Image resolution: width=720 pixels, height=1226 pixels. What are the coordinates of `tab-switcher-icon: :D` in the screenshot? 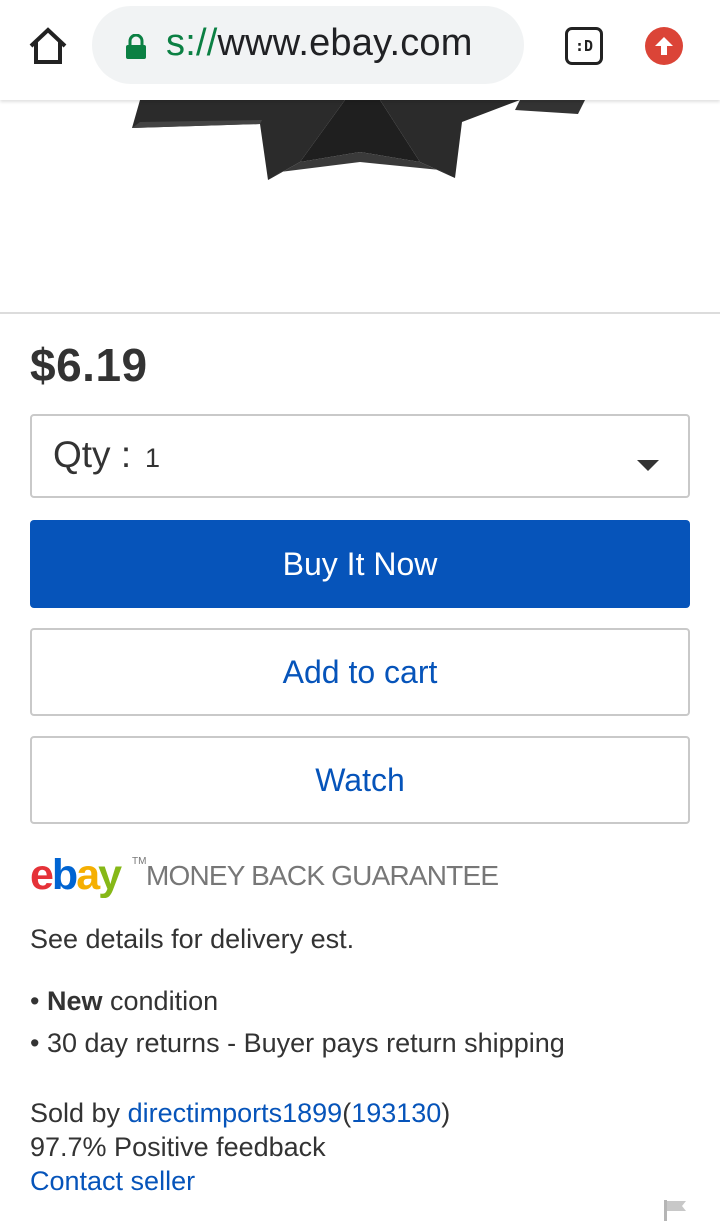 It's located at (584, 46).